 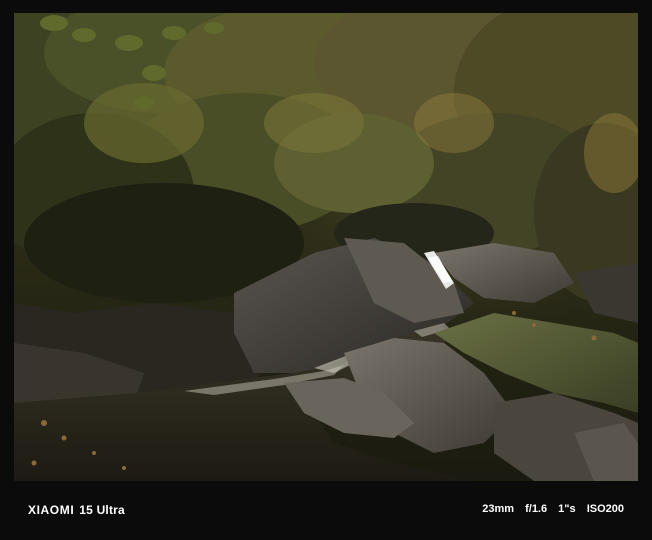 What do you see at coordinates (326, 510) in the screenshot?
I see `caption-bar: XIAOMI 15 Ultra 23mm f/1.6 1"s ISO200` at bounding box center [326, 510].